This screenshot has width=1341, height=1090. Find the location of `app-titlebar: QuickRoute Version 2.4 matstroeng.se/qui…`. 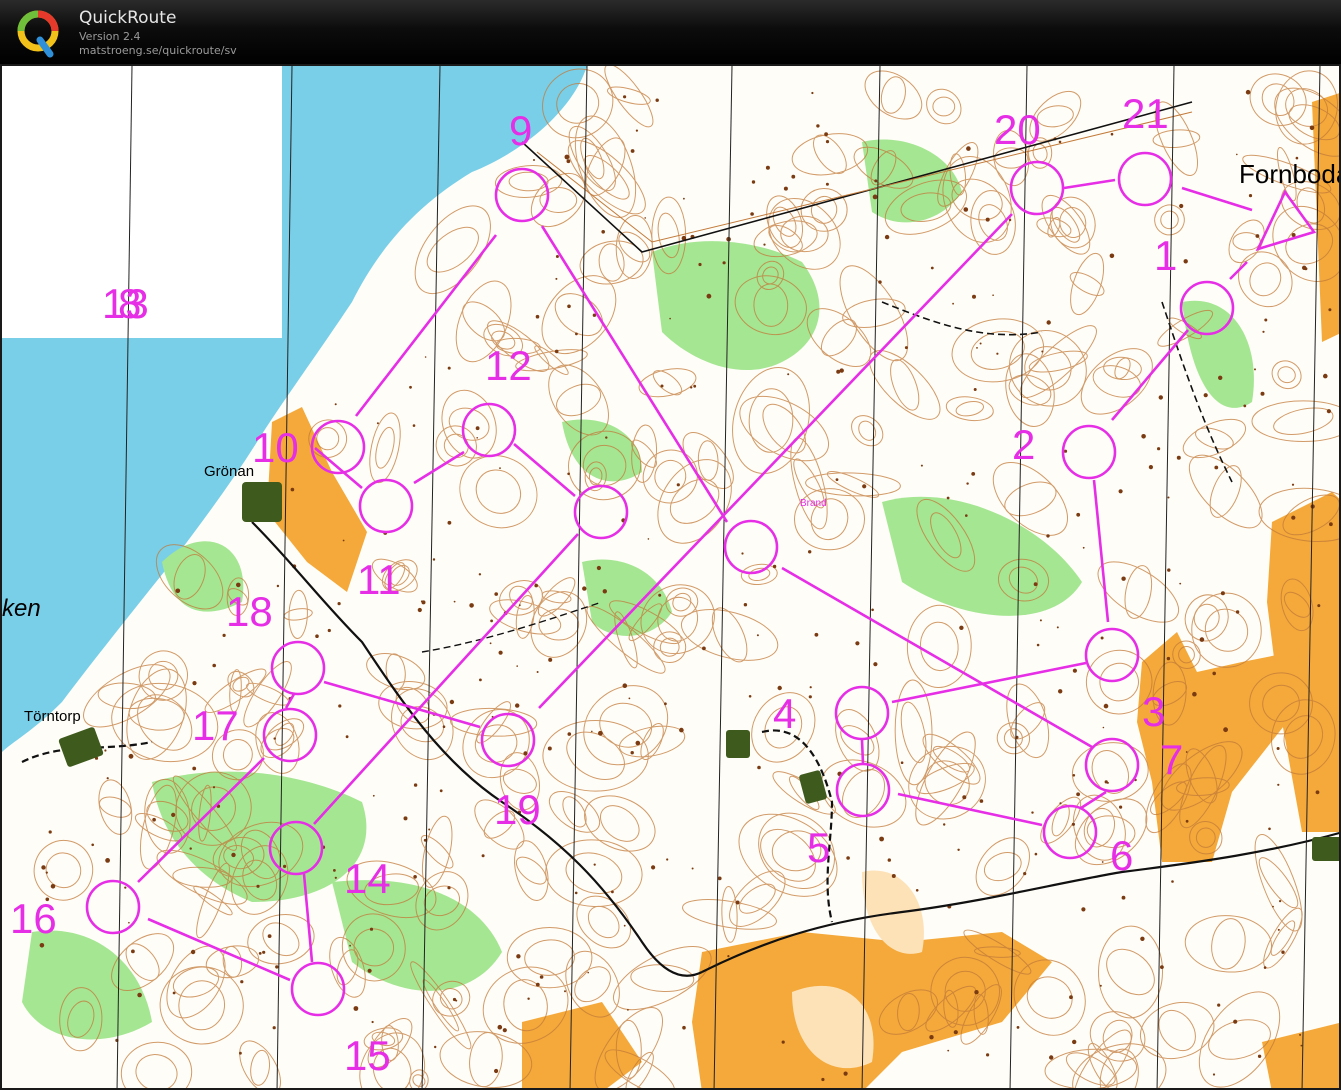

app-titlebar: QuickRoute Version 2.4 matstroeng.se/qui… is located at coordinates (670, 32).